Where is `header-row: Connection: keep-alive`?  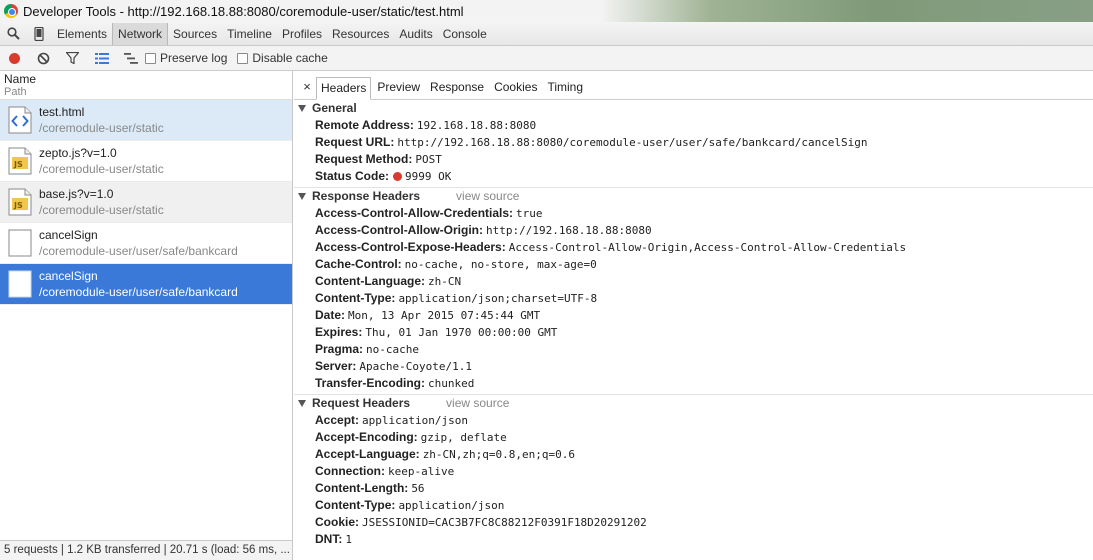 header-row: Connection: keep-alive is located at coordinates (693, 471).